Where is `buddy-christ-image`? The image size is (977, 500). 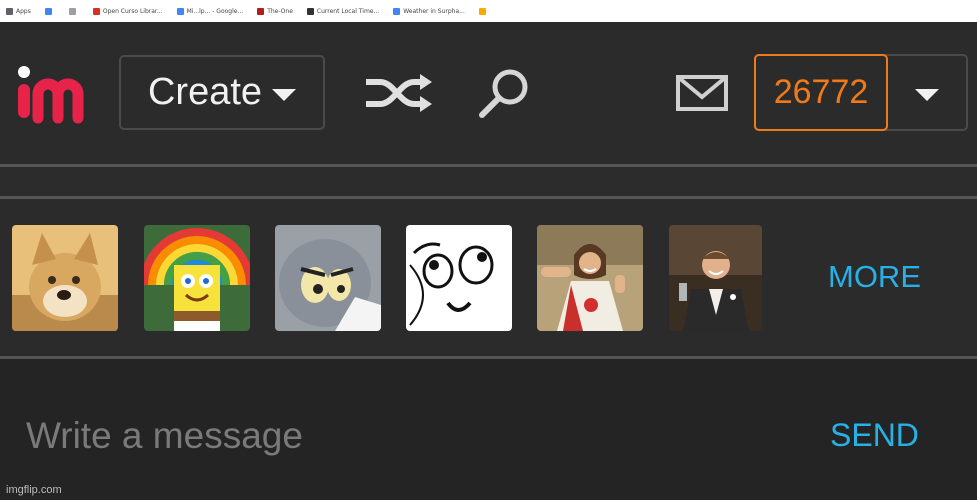 buddy-christ-image is located at coordinates (590, 278).